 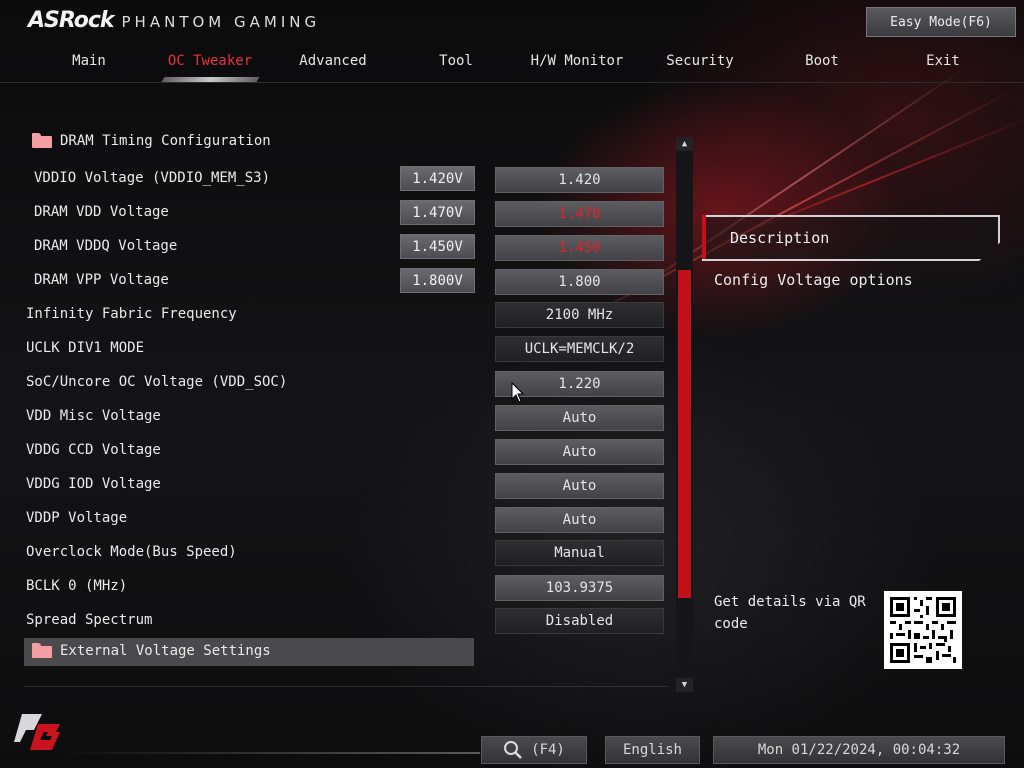 What do you see at coordinates (943, 61) in the screenshot?
I see `tab-exit: Exit` at bounding box center [943, 61].